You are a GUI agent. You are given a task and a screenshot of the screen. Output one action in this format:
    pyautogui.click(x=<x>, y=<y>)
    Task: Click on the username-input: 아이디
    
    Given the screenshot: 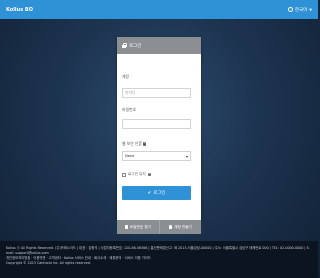 What is the action you would take?
    pyautogui.click(x=156, y=93)
    